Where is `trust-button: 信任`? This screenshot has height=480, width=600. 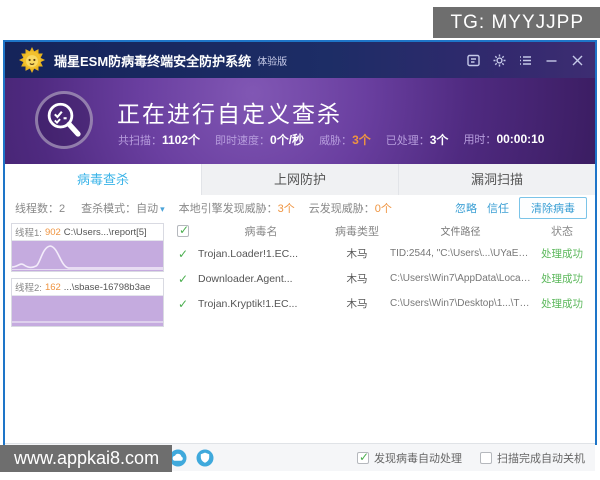
trust-button: 信任 is located at coordinates (498, 208).